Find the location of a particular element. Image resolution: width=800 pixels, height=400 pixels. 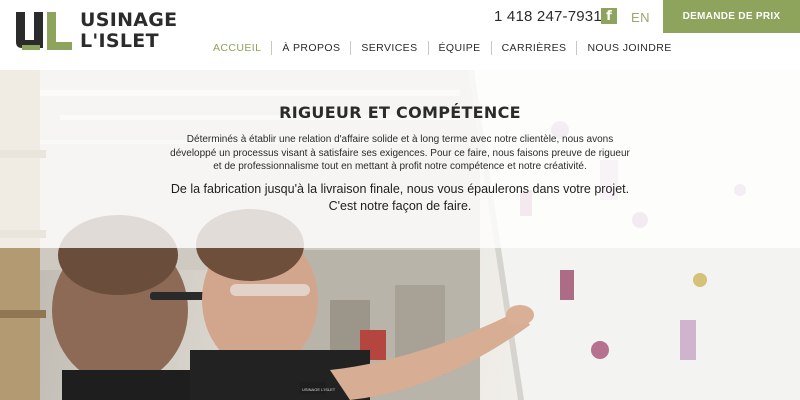

brand-name: USINAGE L'ISLET is located at coordinates (128, 31).